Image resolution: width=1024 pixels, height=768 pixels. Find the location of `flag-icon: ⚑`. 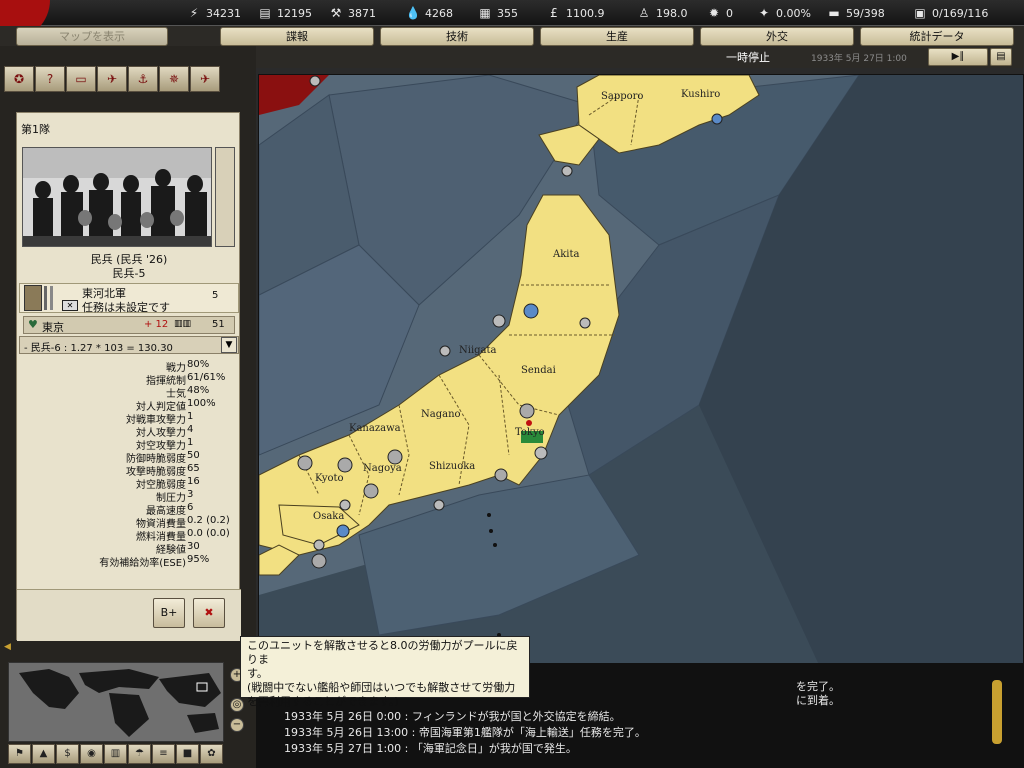

flag-icon: ⚑ is located at coordinates (19, 754).